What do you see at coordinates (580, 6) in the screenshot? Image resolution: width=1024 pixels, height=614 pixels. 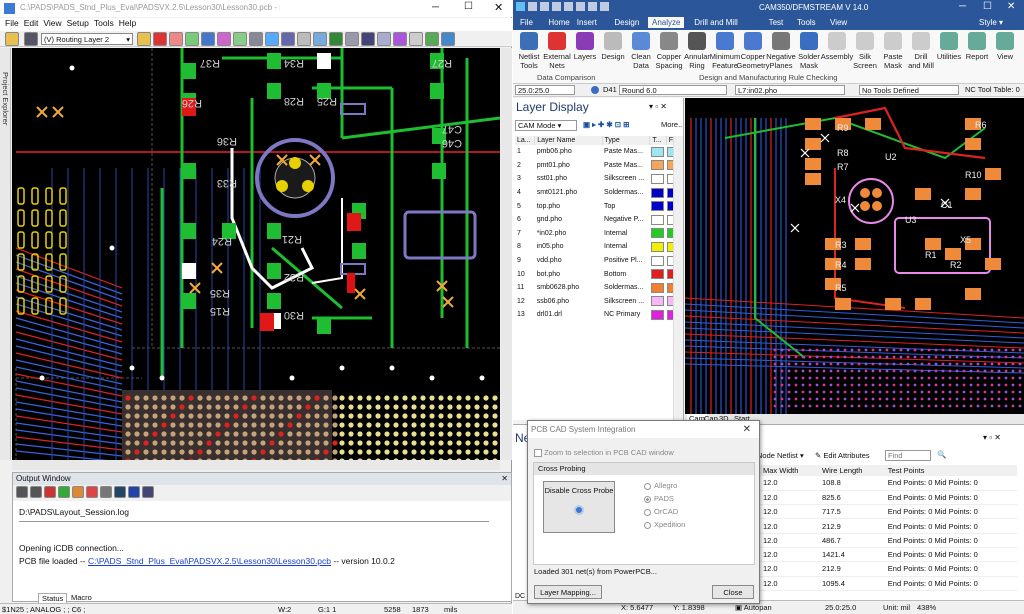 I see `undo-icon` at bounding box center [580, 6].